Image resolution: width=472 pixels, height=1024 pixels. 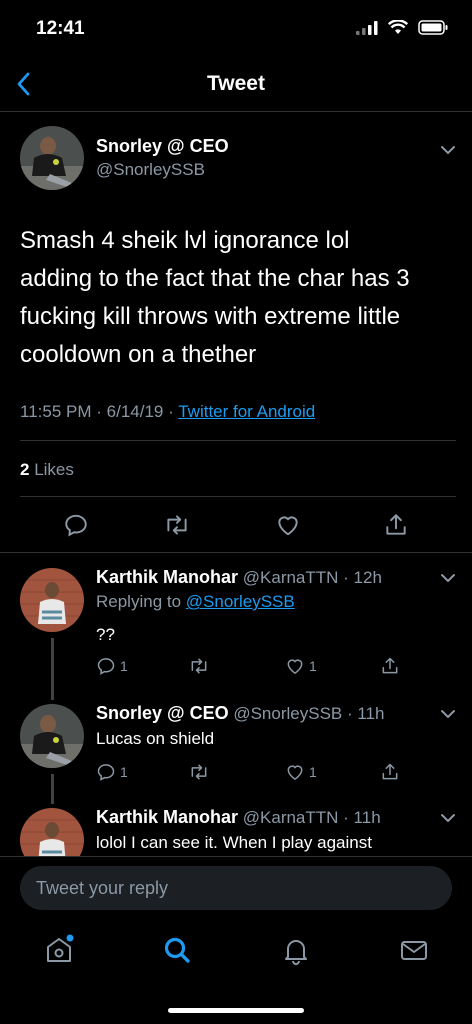 What do you see at coordinates (433, 27) in the screenshot?
I see `battery-icon` at bounding box center [433, 27].